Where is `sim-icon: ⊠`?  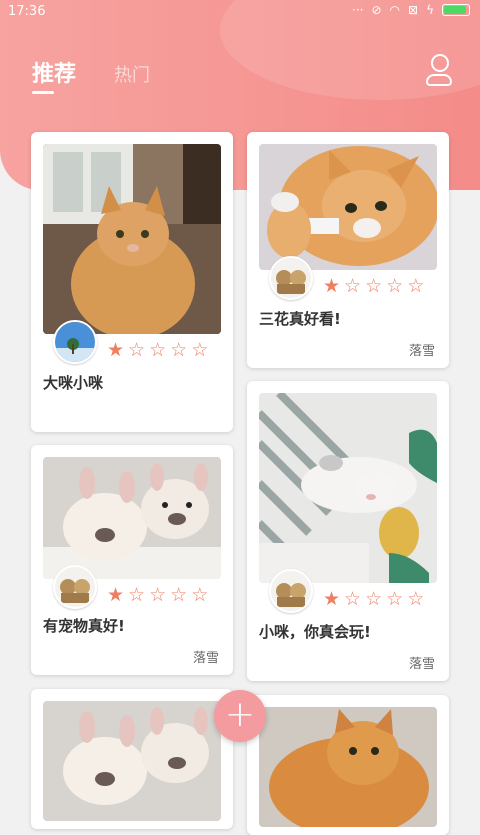 sim-icon: ⊠ is located at coordinates (413, 10).